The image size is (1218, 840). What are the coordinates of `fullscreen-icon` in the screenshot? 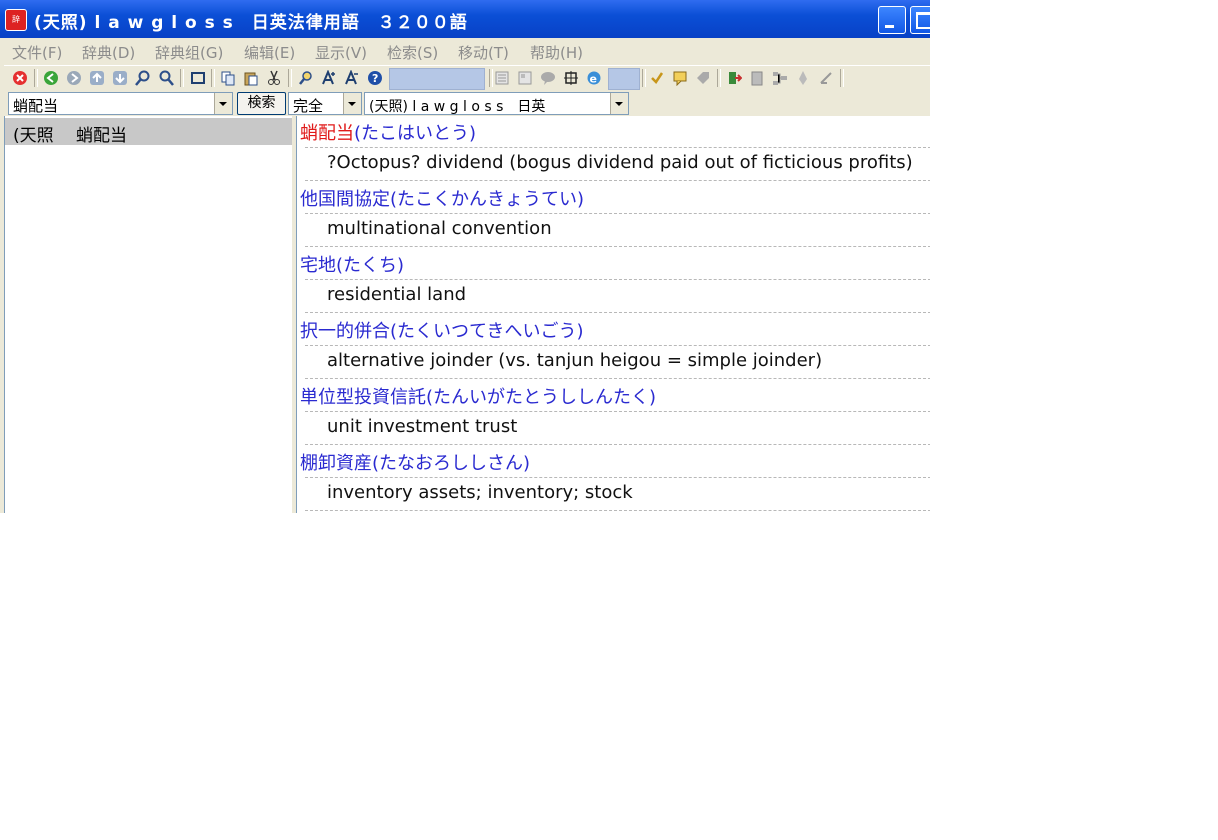 It's located at (198, 78).